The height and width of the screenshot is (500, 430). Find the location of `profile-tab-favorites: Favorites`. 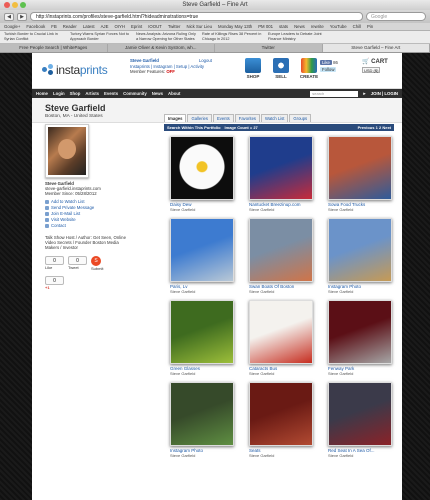

profile-tab-favorites: Favorites is located at coordinates (247, 118).